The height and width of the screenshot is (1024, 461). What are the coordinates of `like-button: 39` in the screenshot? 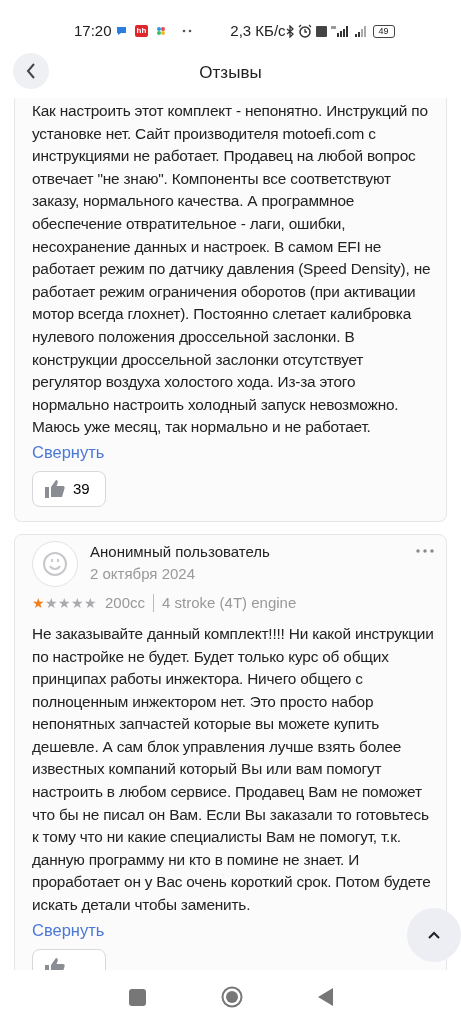 It's located at (69, 488).